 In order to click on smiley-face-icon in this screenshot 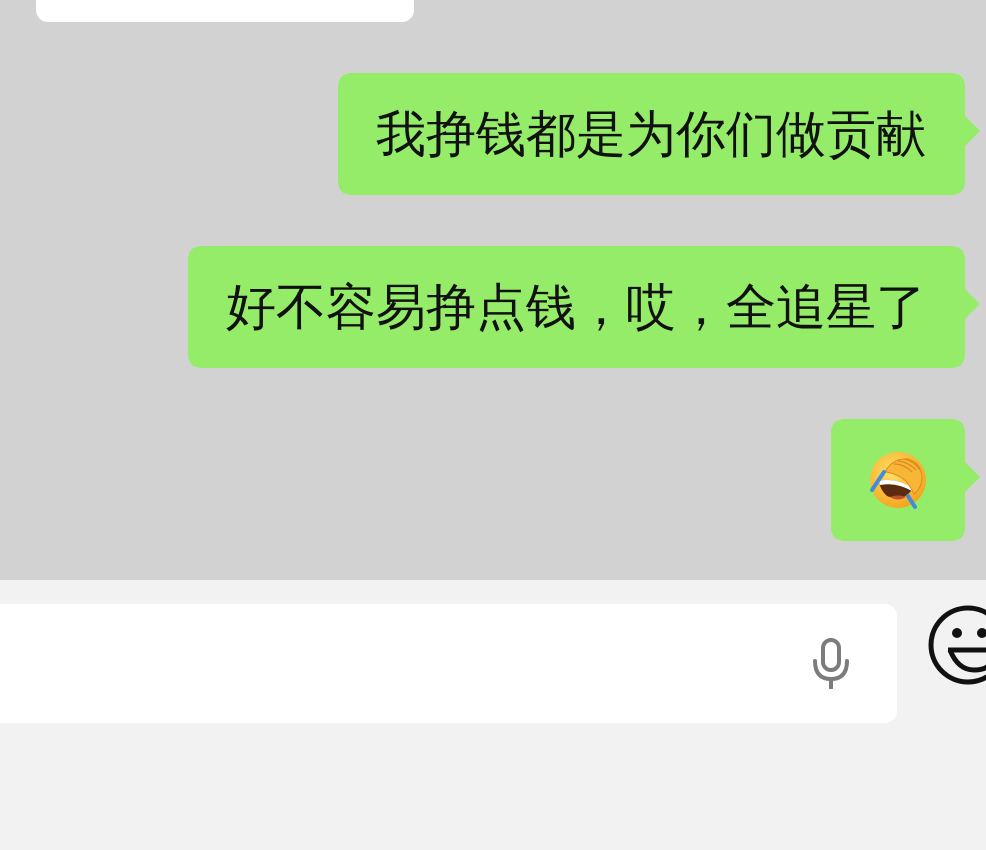, I will do `click(957, 645)`.